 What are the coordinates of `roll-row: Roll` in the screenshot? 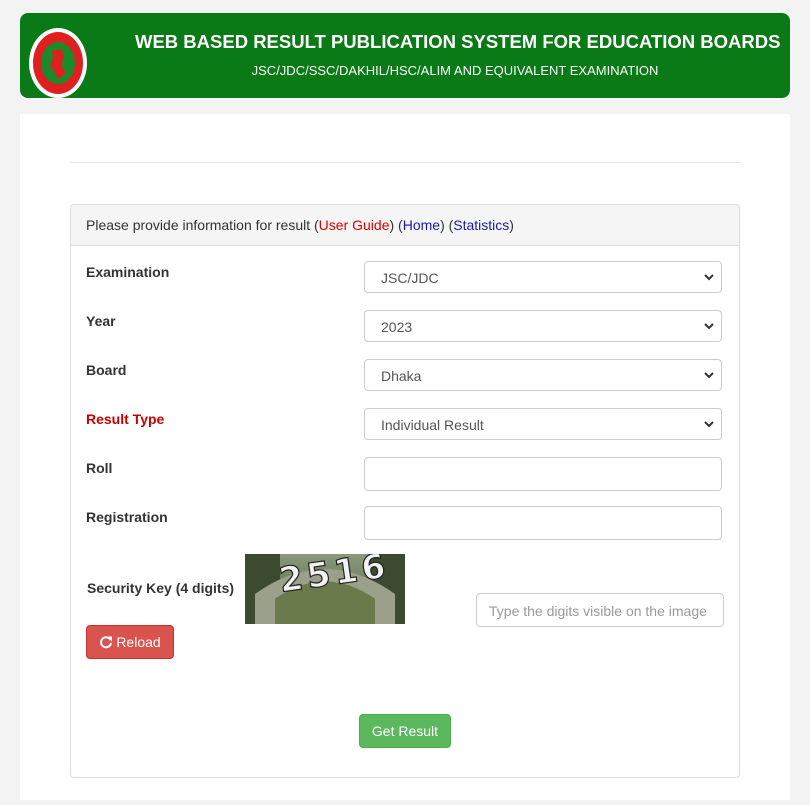 It's located at (405, 475).